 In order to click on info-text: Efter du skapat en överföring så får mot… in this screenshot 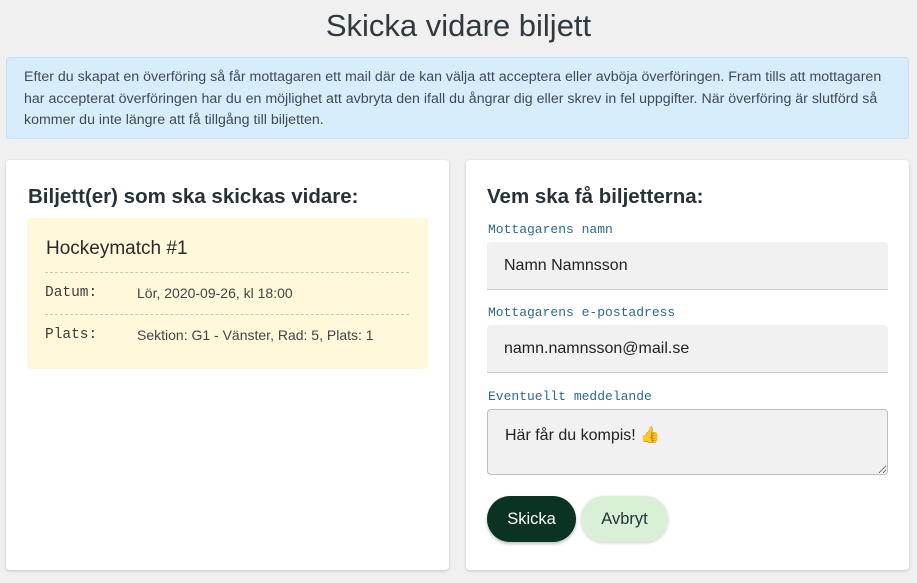, I will do `click(453, 98)`.